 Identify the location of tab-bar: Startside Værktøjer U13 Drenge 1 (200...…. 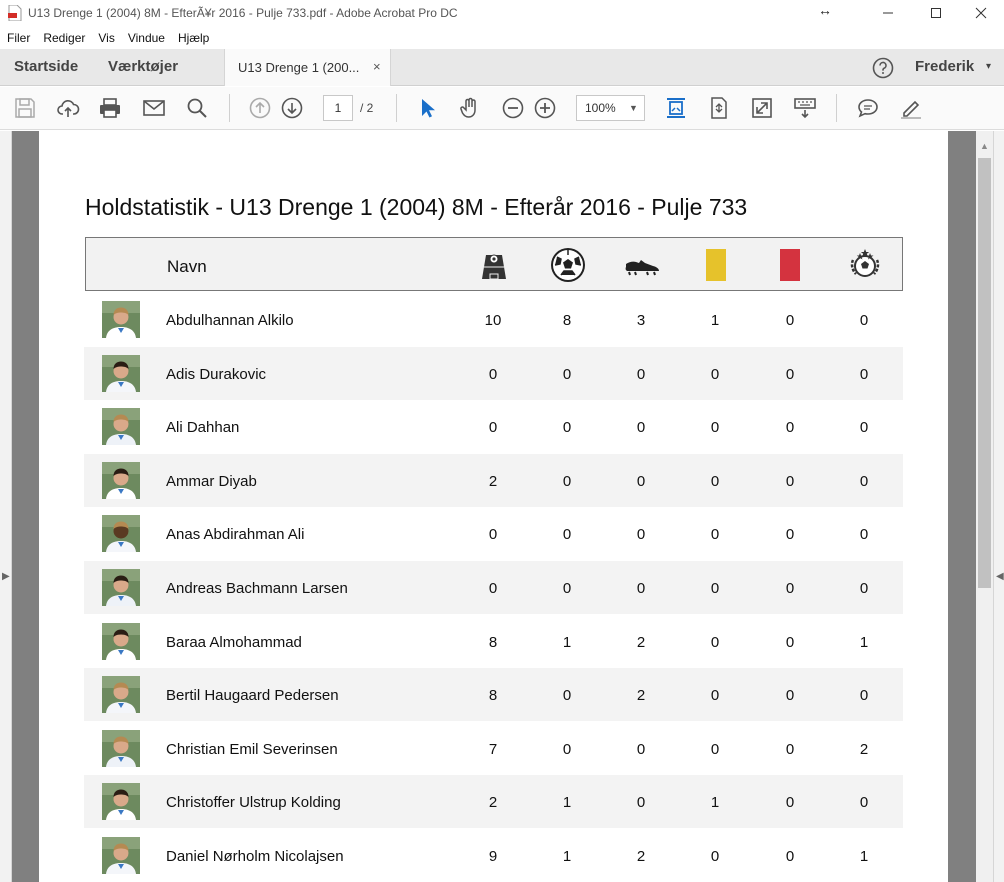
(502, 67).